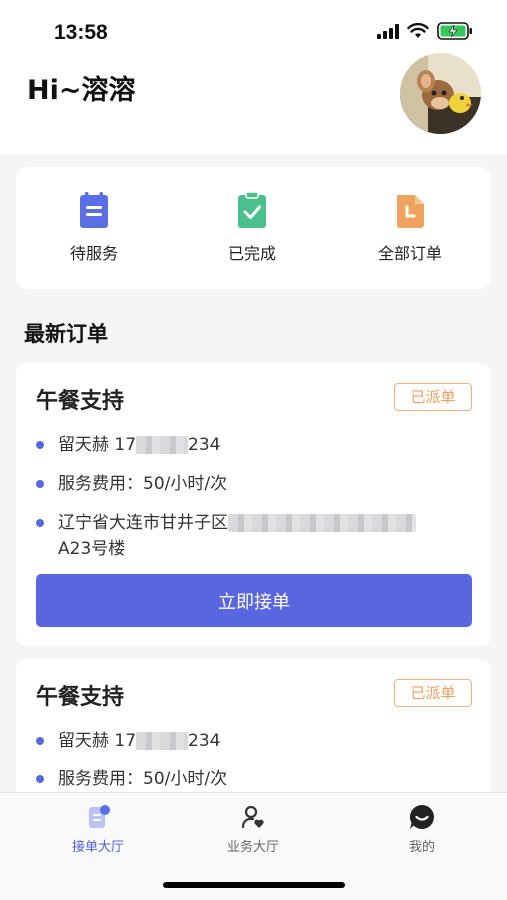 Image resolution: width=507 pixels, height=900 pixels. What do you see at coordinates (97, 847) in the screenshot?
I see `tab-order-hall-label: 接单大厅` at bounding box center [97, 847].